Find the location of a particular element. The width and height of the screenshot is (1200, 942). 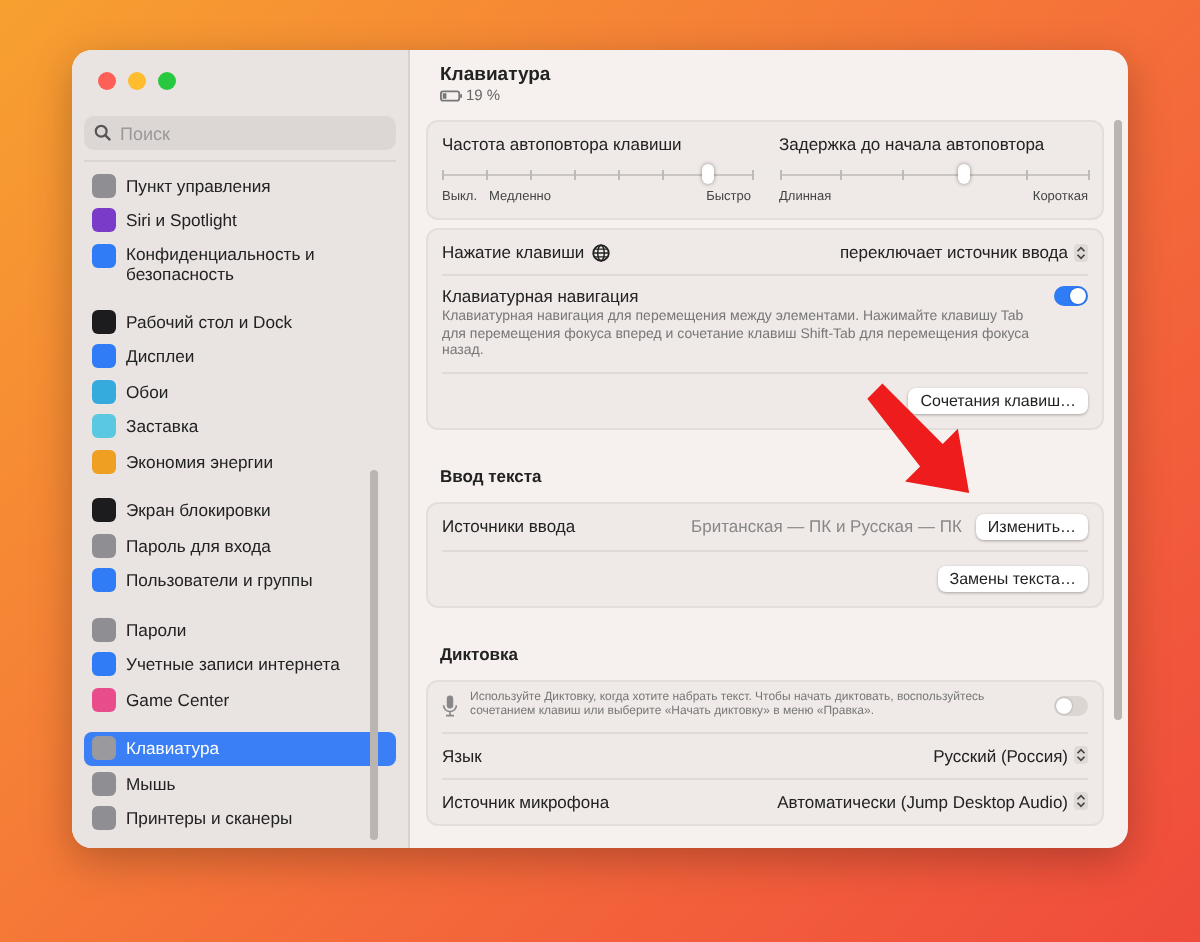

popup-menu: переключает источник ввода is located at coordinates (963, 252).